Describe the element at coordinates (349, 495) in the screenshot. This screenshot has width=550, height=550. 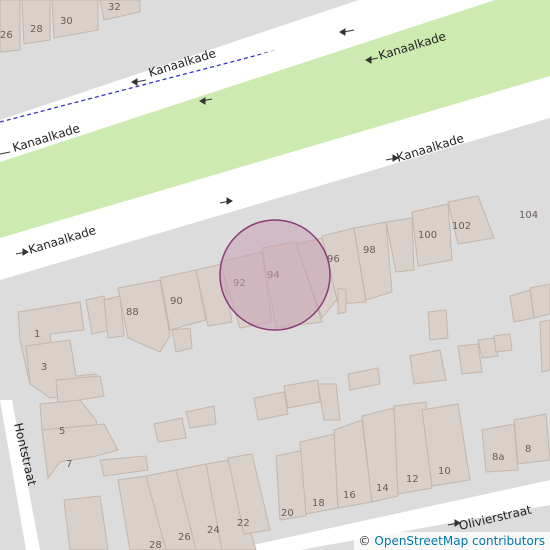
I see `house-number: 16` at that location.